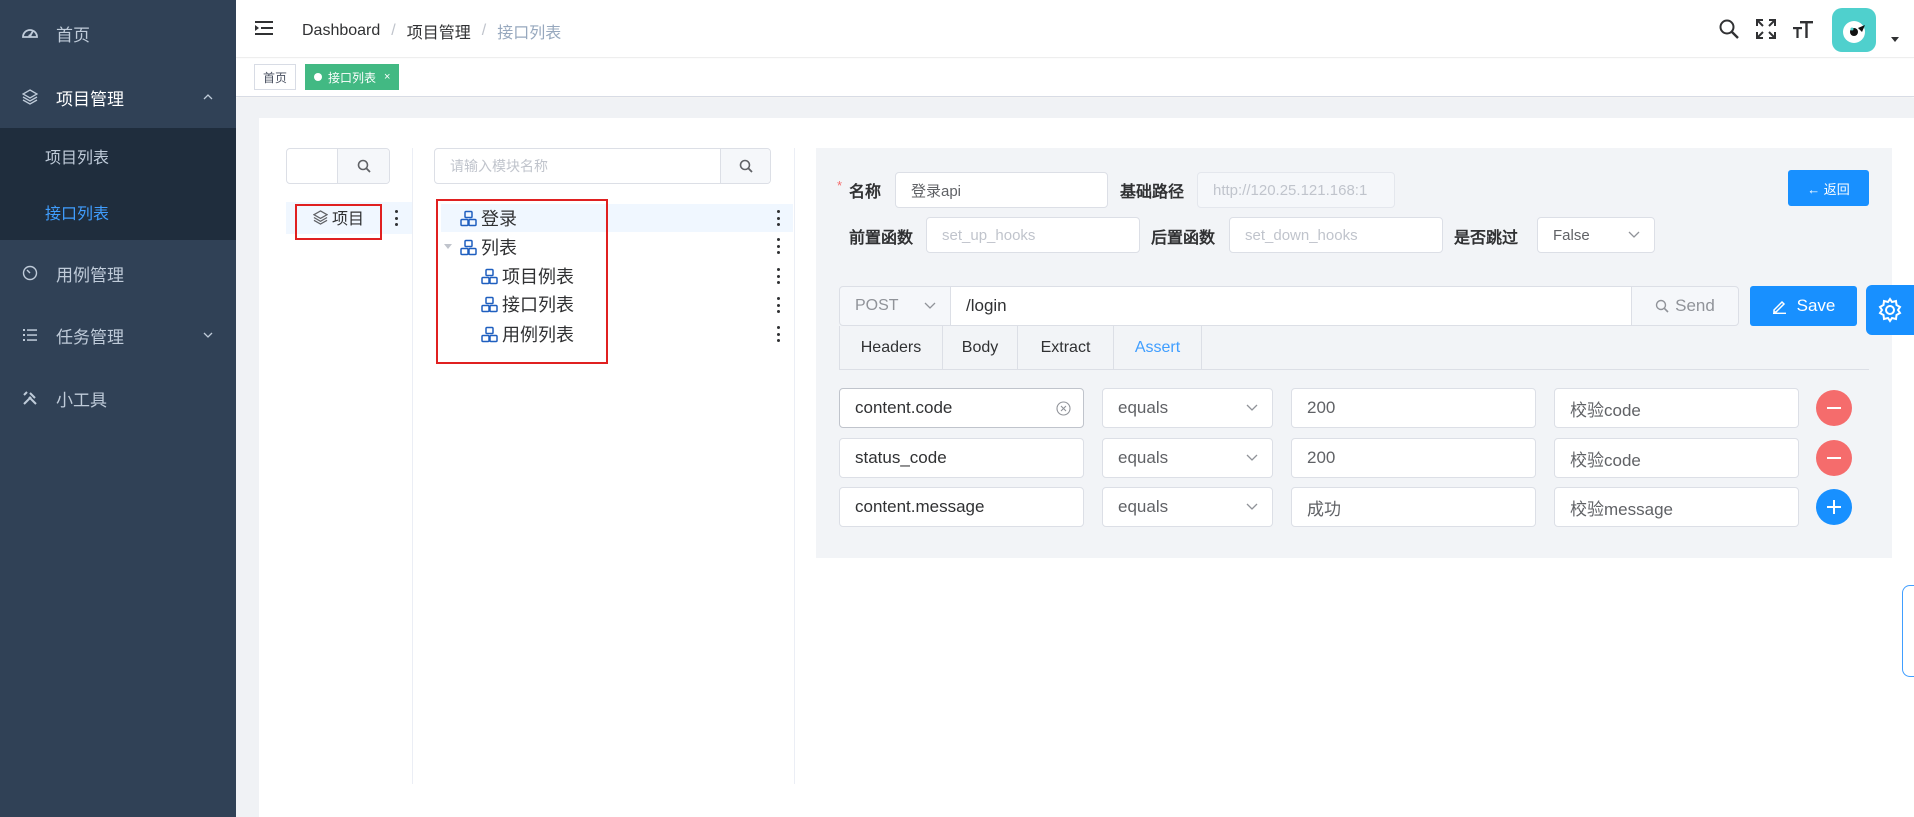 The height and width of the screenshot is (817, 1914). What do you see at coordinates (1413, 507) in the screenshot?
I see `assert-expected-input: 成功` at bounding box center [1413, 507].